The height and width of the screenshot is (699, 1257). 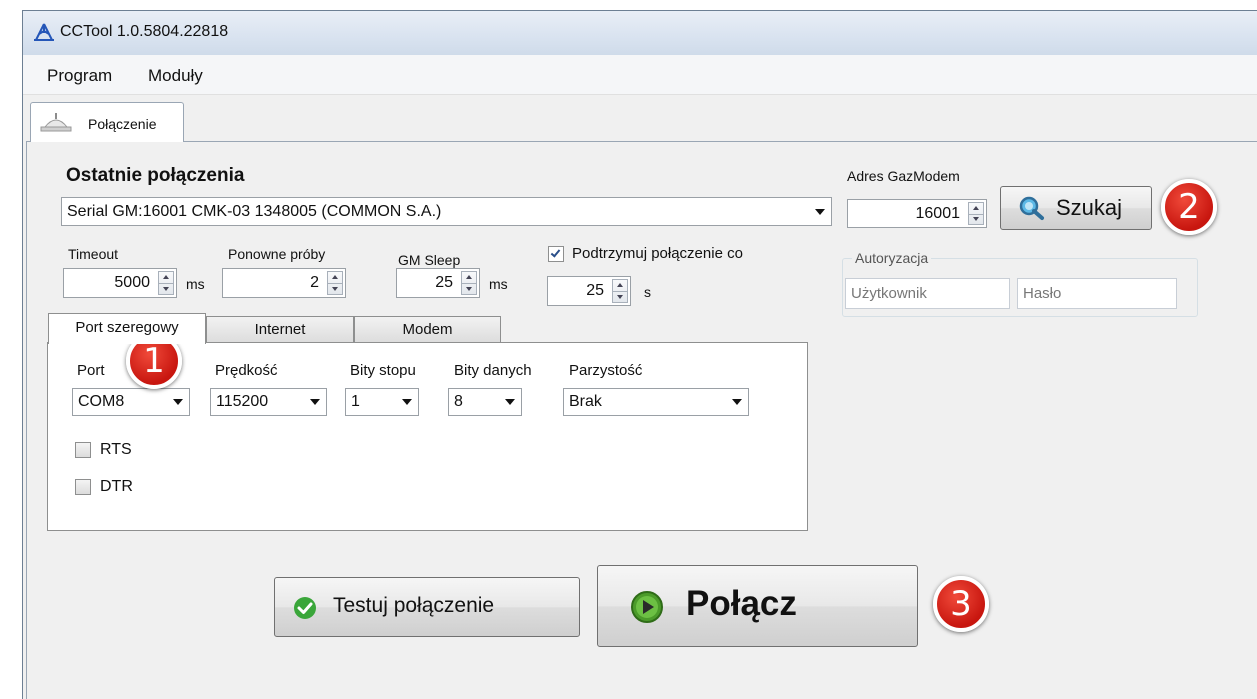 I want to click on check-circle-icon, so click(x=305, y=608).